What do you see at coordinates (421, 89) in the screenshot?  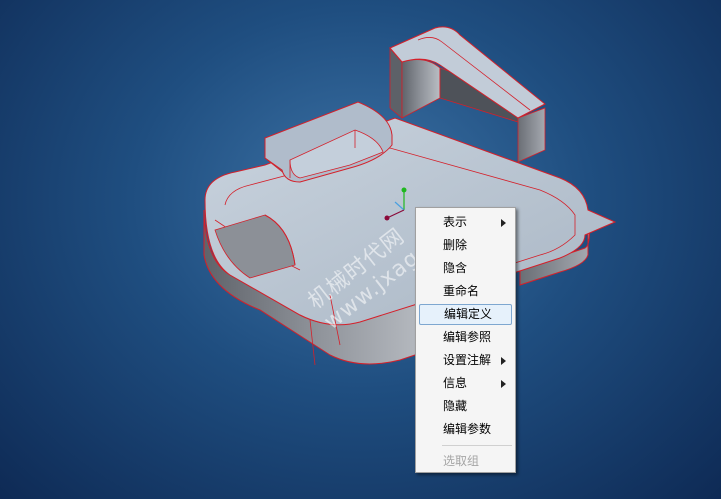 I see `wall-front-face` at bounding box center [421, 89].